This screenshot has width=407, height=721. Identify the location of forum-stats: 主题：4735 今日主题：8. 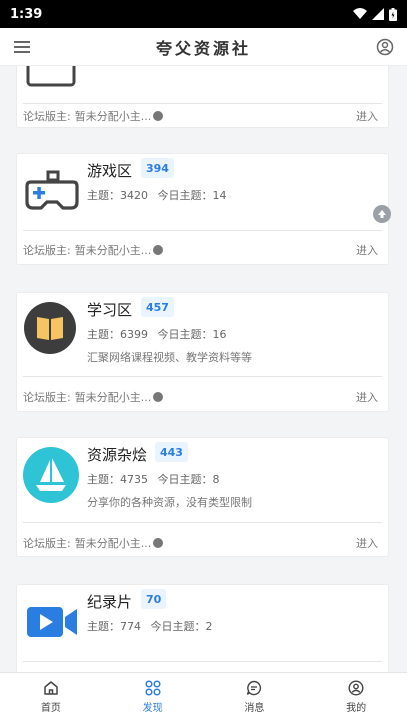
(156, 479).